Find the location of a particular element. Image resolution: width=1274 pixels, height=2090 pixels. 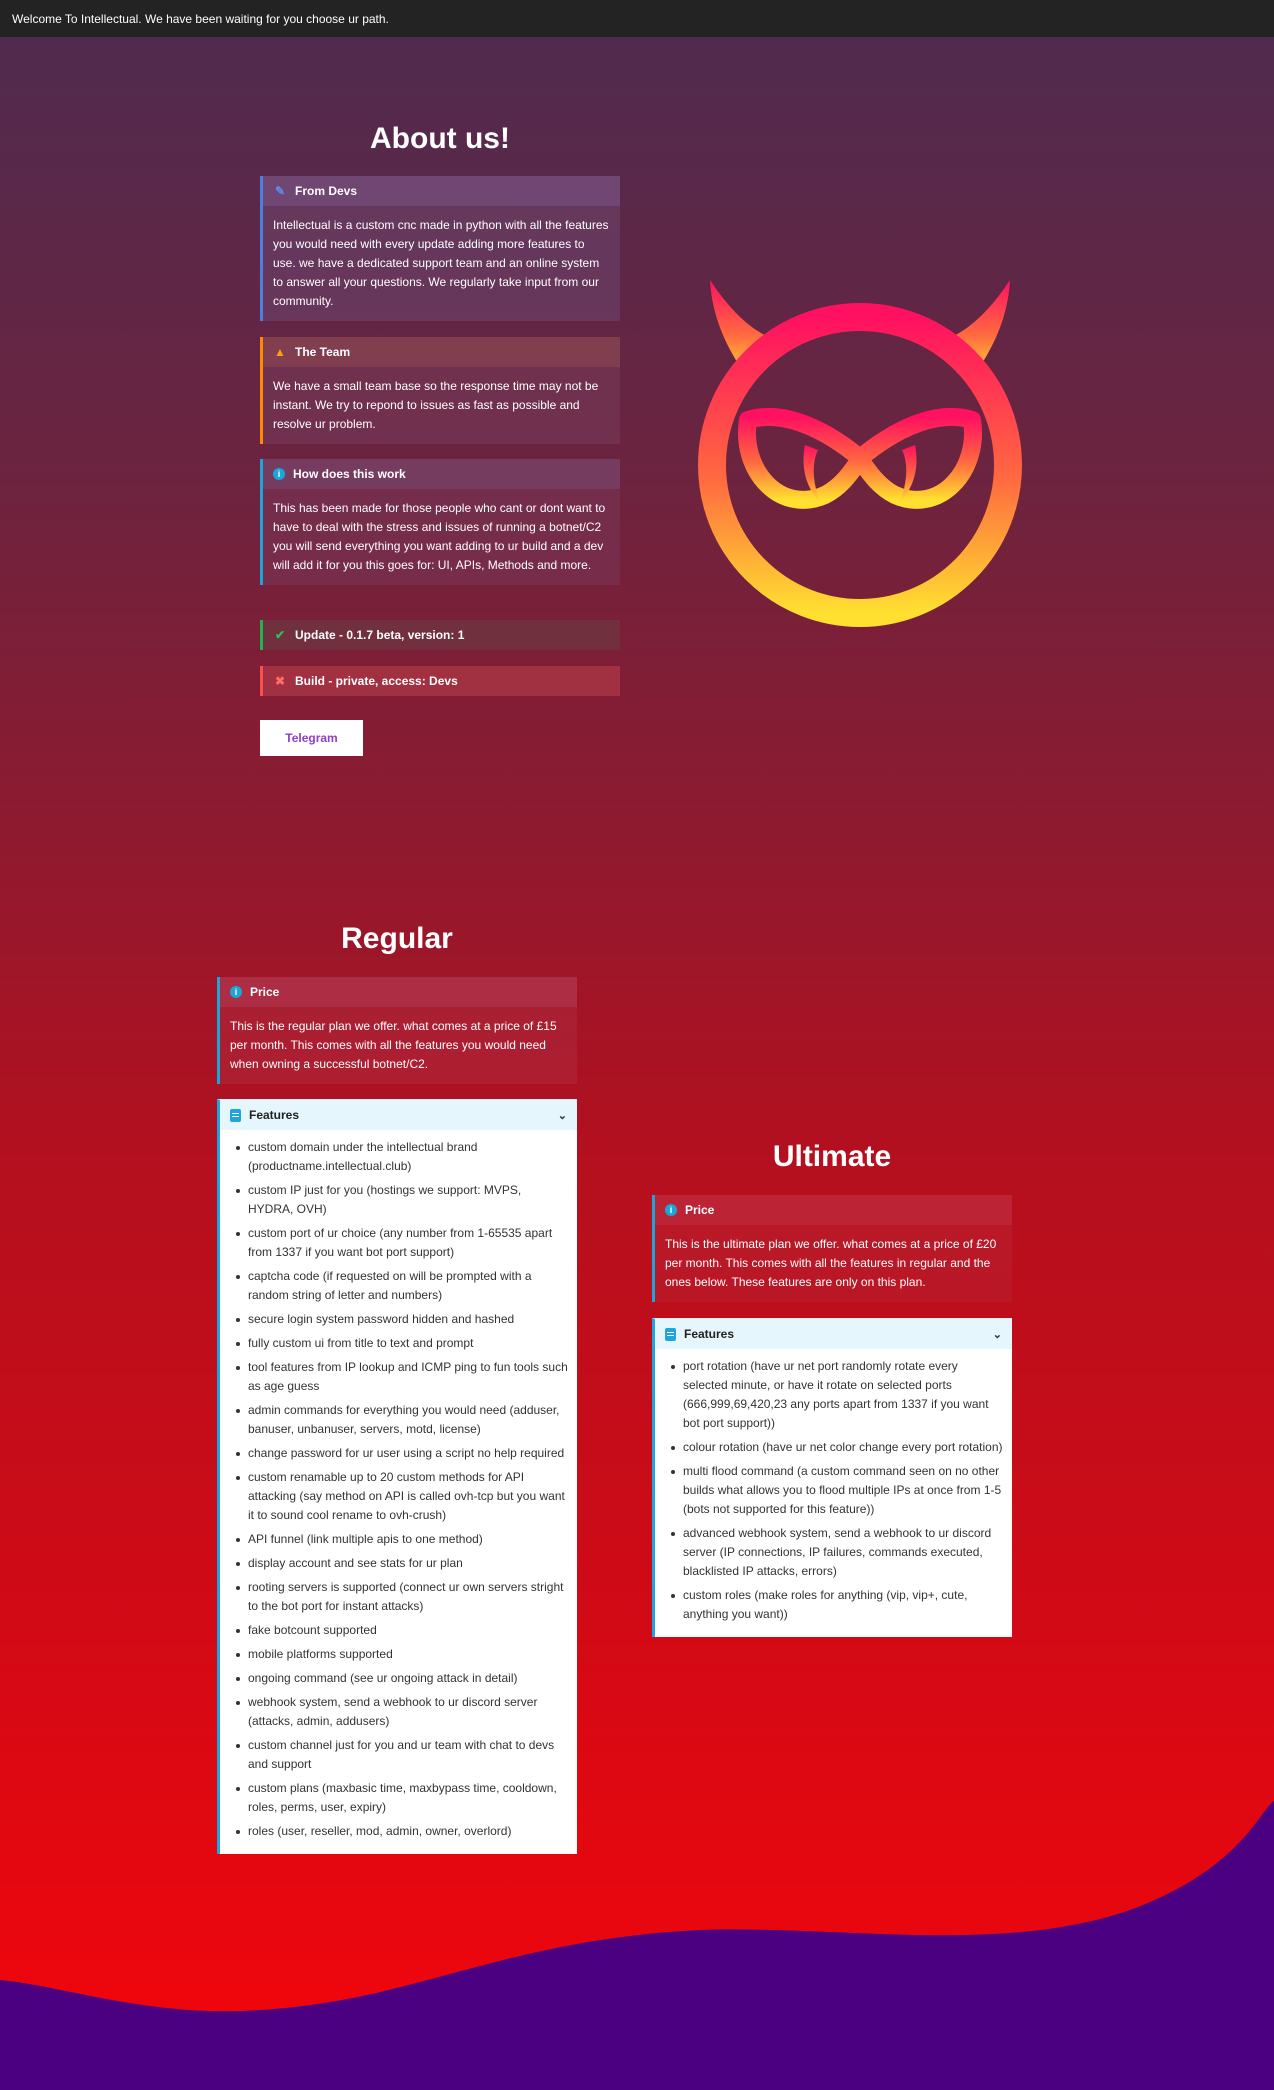

regular-features-title: Features is located at coordinates (274, 1115).